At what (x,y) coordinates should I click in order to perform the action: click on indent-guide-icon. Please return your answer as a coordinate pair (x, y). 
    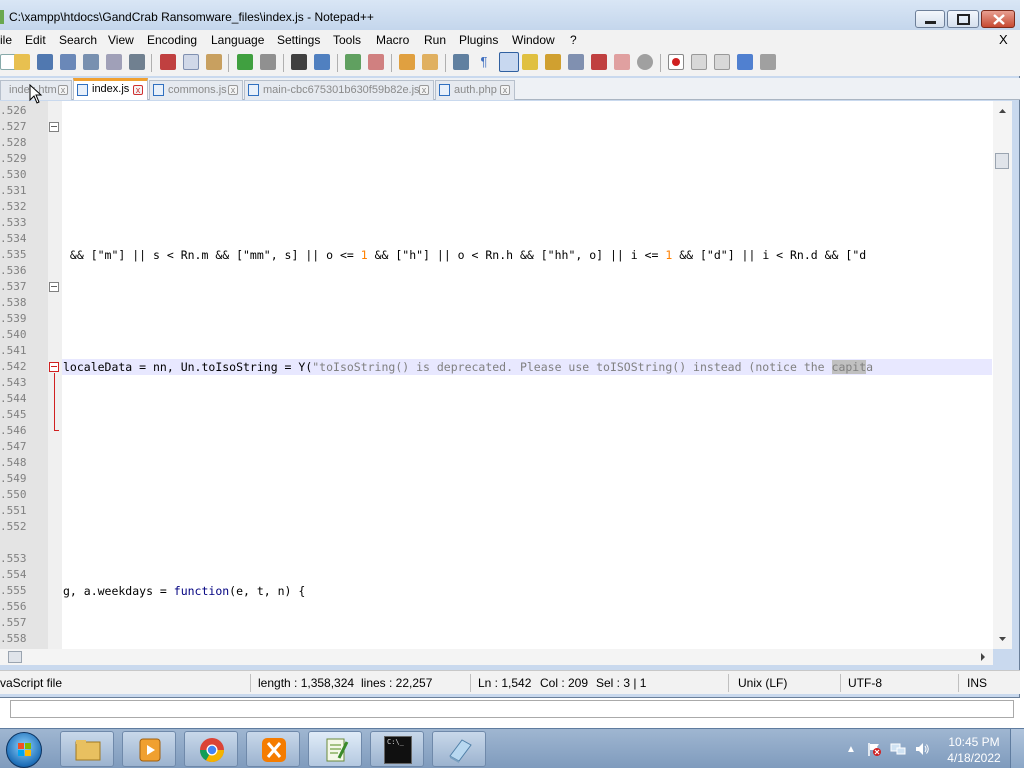
    Looking at the image, I should click on (509, 62).